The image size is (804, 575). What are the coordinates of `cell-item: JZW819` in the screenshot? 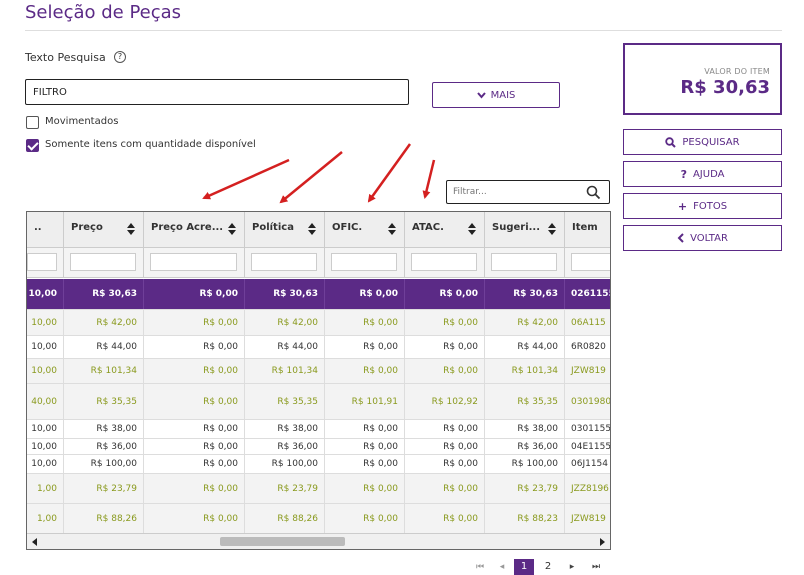 It's located at (587, 518).